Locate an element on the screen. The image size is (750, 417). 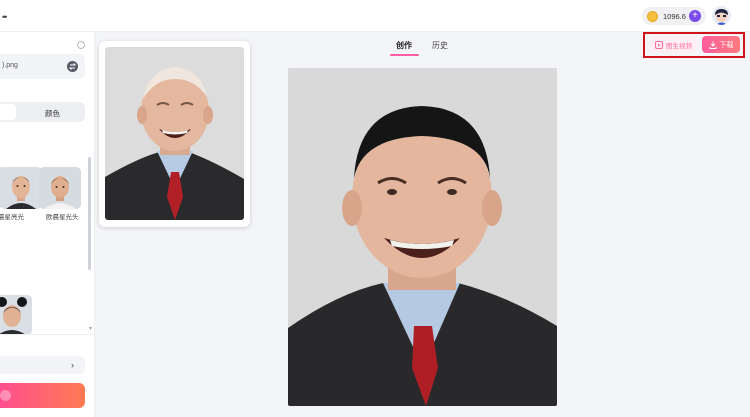
style-scrollbar is located at coordinates (89, 213).